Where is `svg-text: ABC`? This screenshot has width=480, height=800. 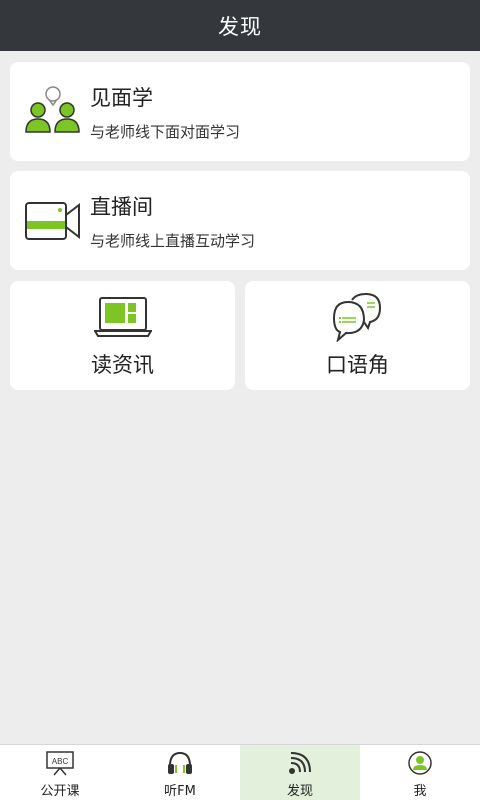
svg-text: ABC is located at coordinates (60, 761).